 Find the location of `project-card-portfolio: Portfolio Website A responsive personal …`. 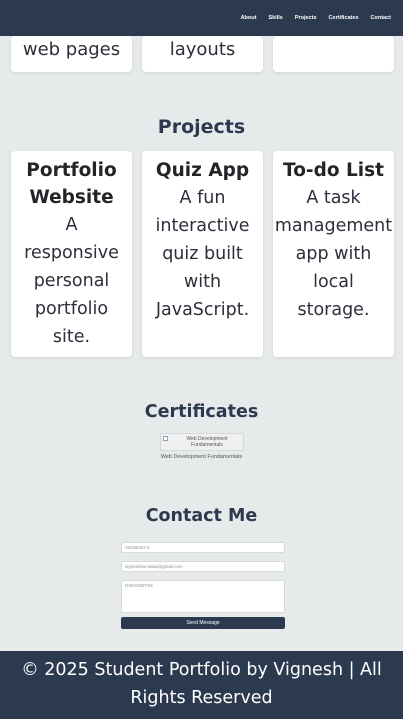

project-card-portfolio: Portfolio Website A responsive personal … is located at coordinates (71, 254).